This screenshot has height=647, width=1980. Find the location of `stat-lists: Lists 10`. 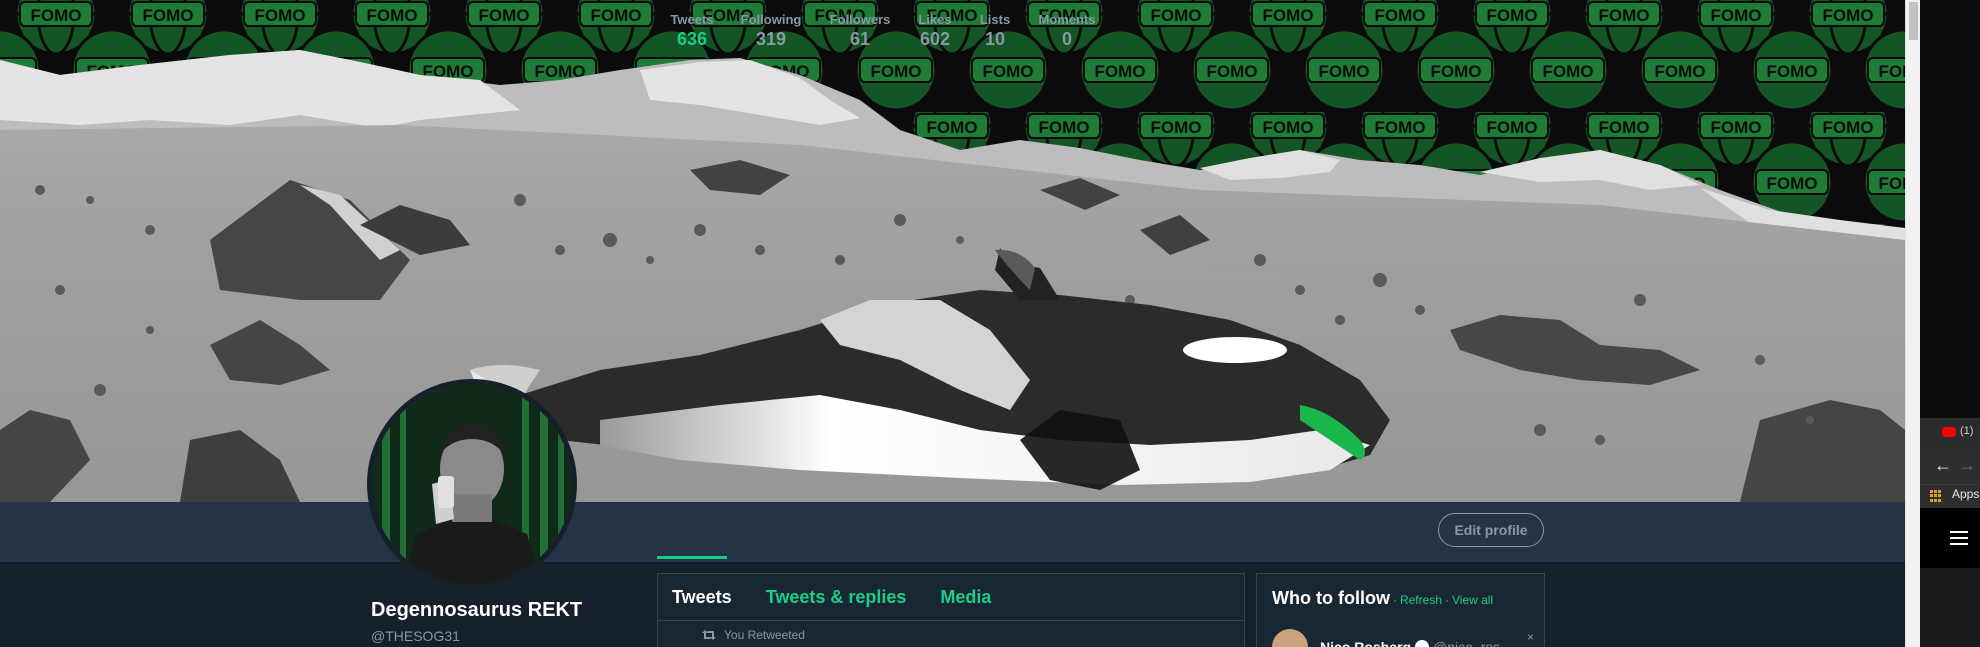

stat-lists: Lists 10 is located at coordinates (995, 31).